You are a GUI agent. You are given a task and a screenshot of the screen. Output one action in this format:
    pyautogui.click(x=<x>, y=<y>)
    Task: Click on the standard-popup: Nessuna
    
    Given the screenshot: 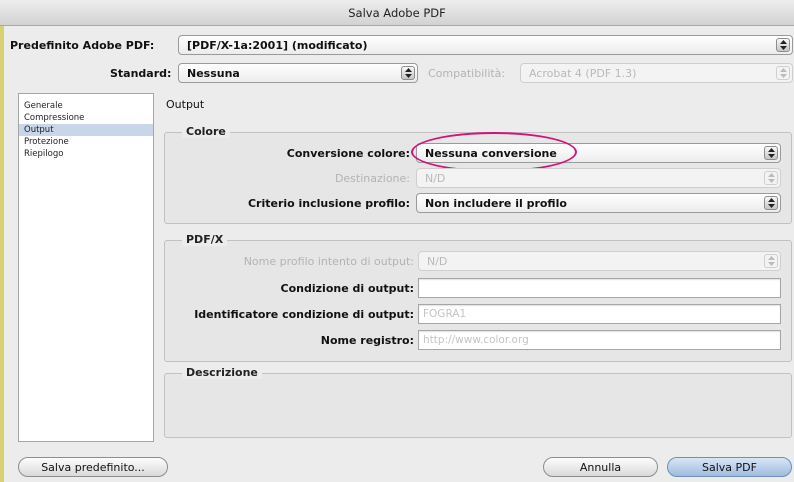 What is the action you would take?
    pyautogui.click(x=298, y=73)
    